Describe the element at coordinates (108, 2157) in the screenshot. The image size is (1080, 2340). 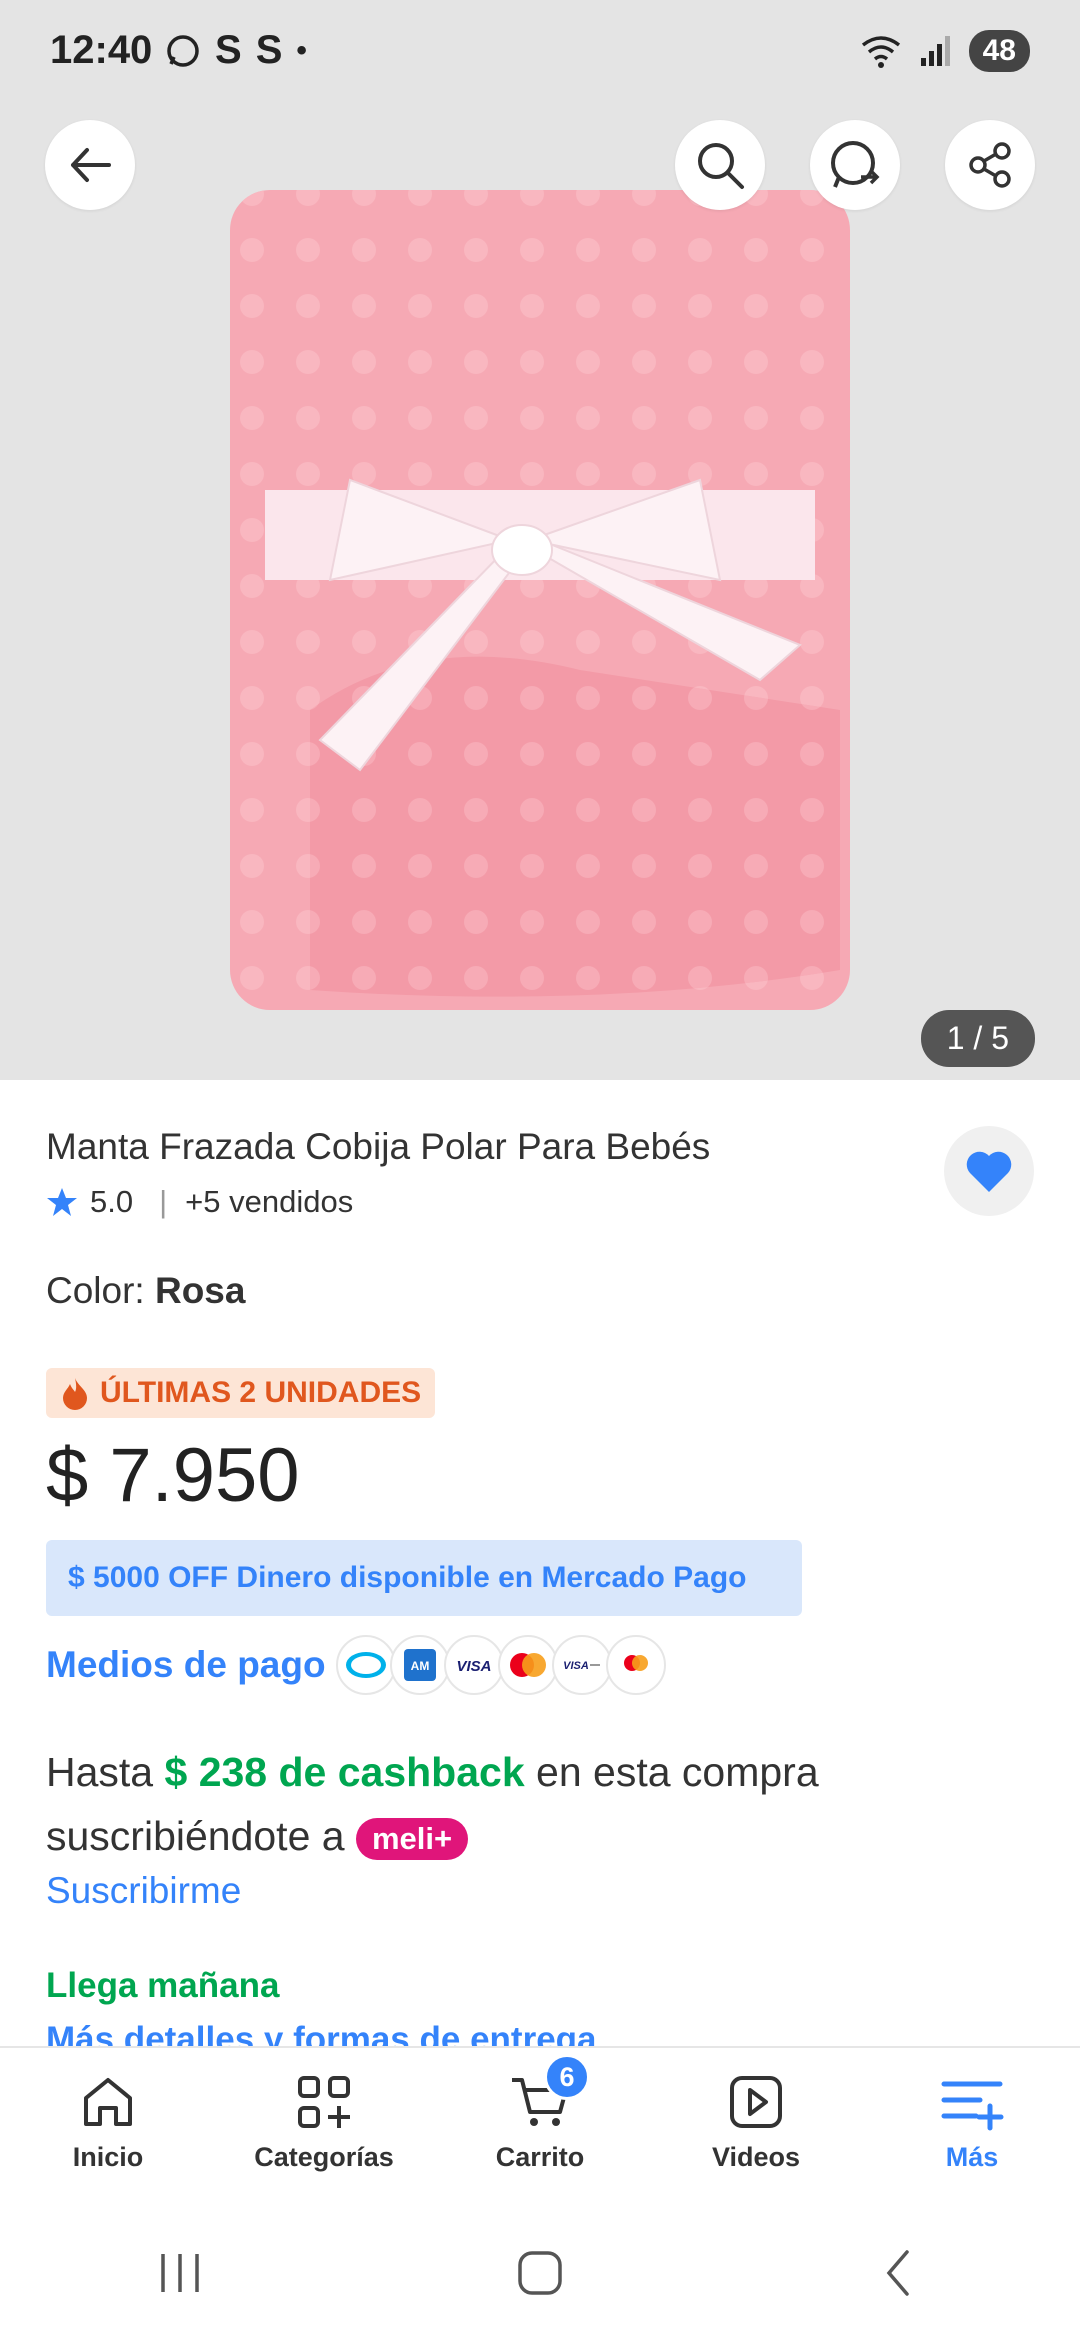
I see `nav-label-inicio: Inicio` at that location.